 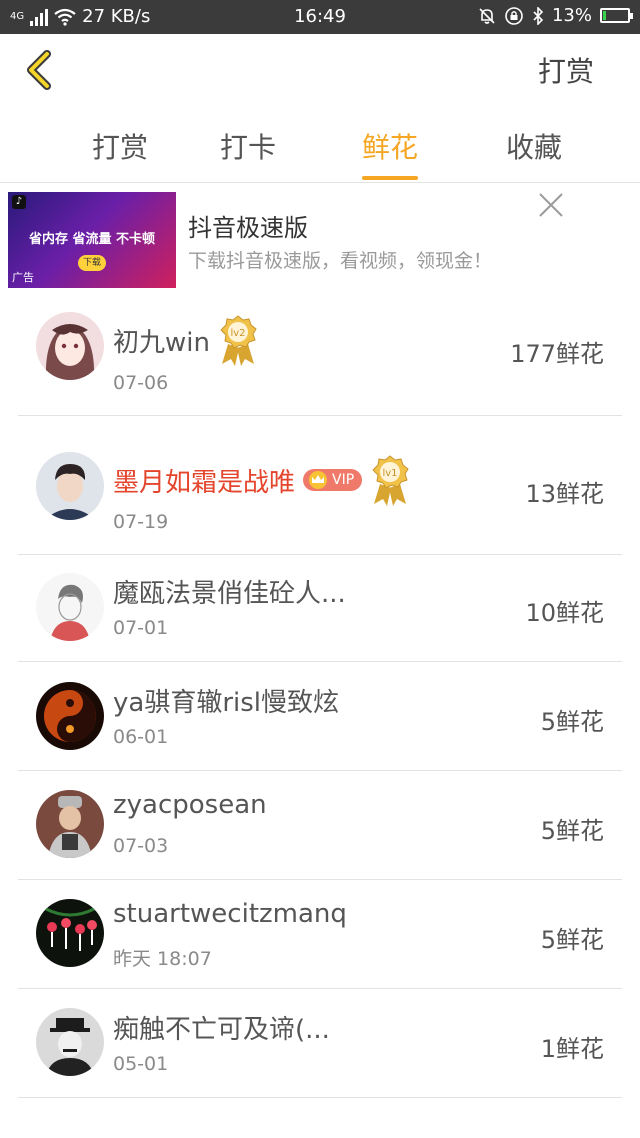 What do you see at coordinates (141, 383) in the screenshot?
I see `date: 07-06` at bounding box center [141, 383].